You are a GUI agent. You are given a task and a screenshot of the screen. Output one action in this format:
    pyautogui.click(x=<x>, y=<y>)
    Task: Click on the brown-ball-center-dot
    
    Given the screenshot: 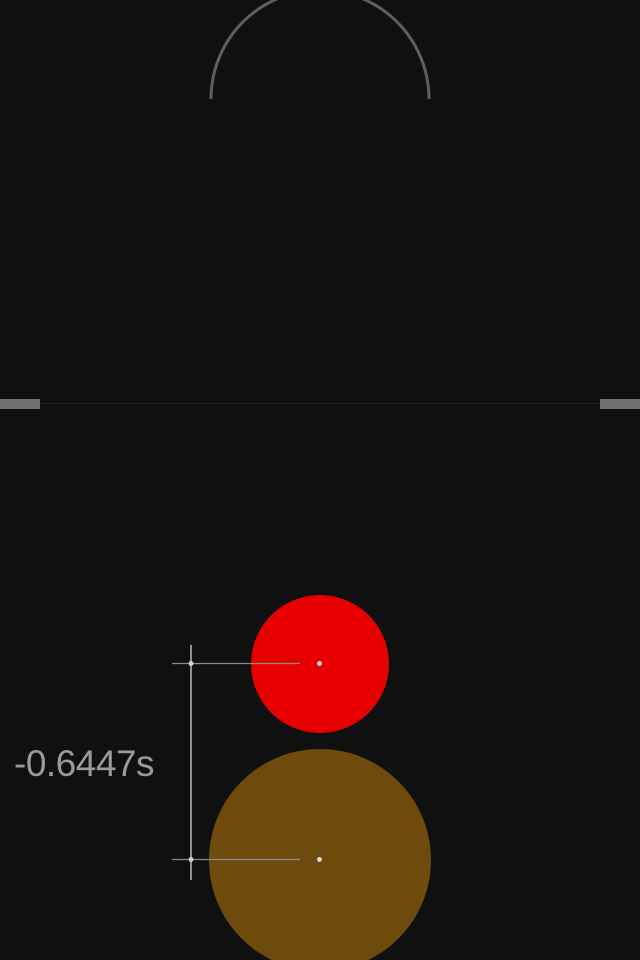 What is the action you would take?
    pyautogui.click(x=319, y=859)
    